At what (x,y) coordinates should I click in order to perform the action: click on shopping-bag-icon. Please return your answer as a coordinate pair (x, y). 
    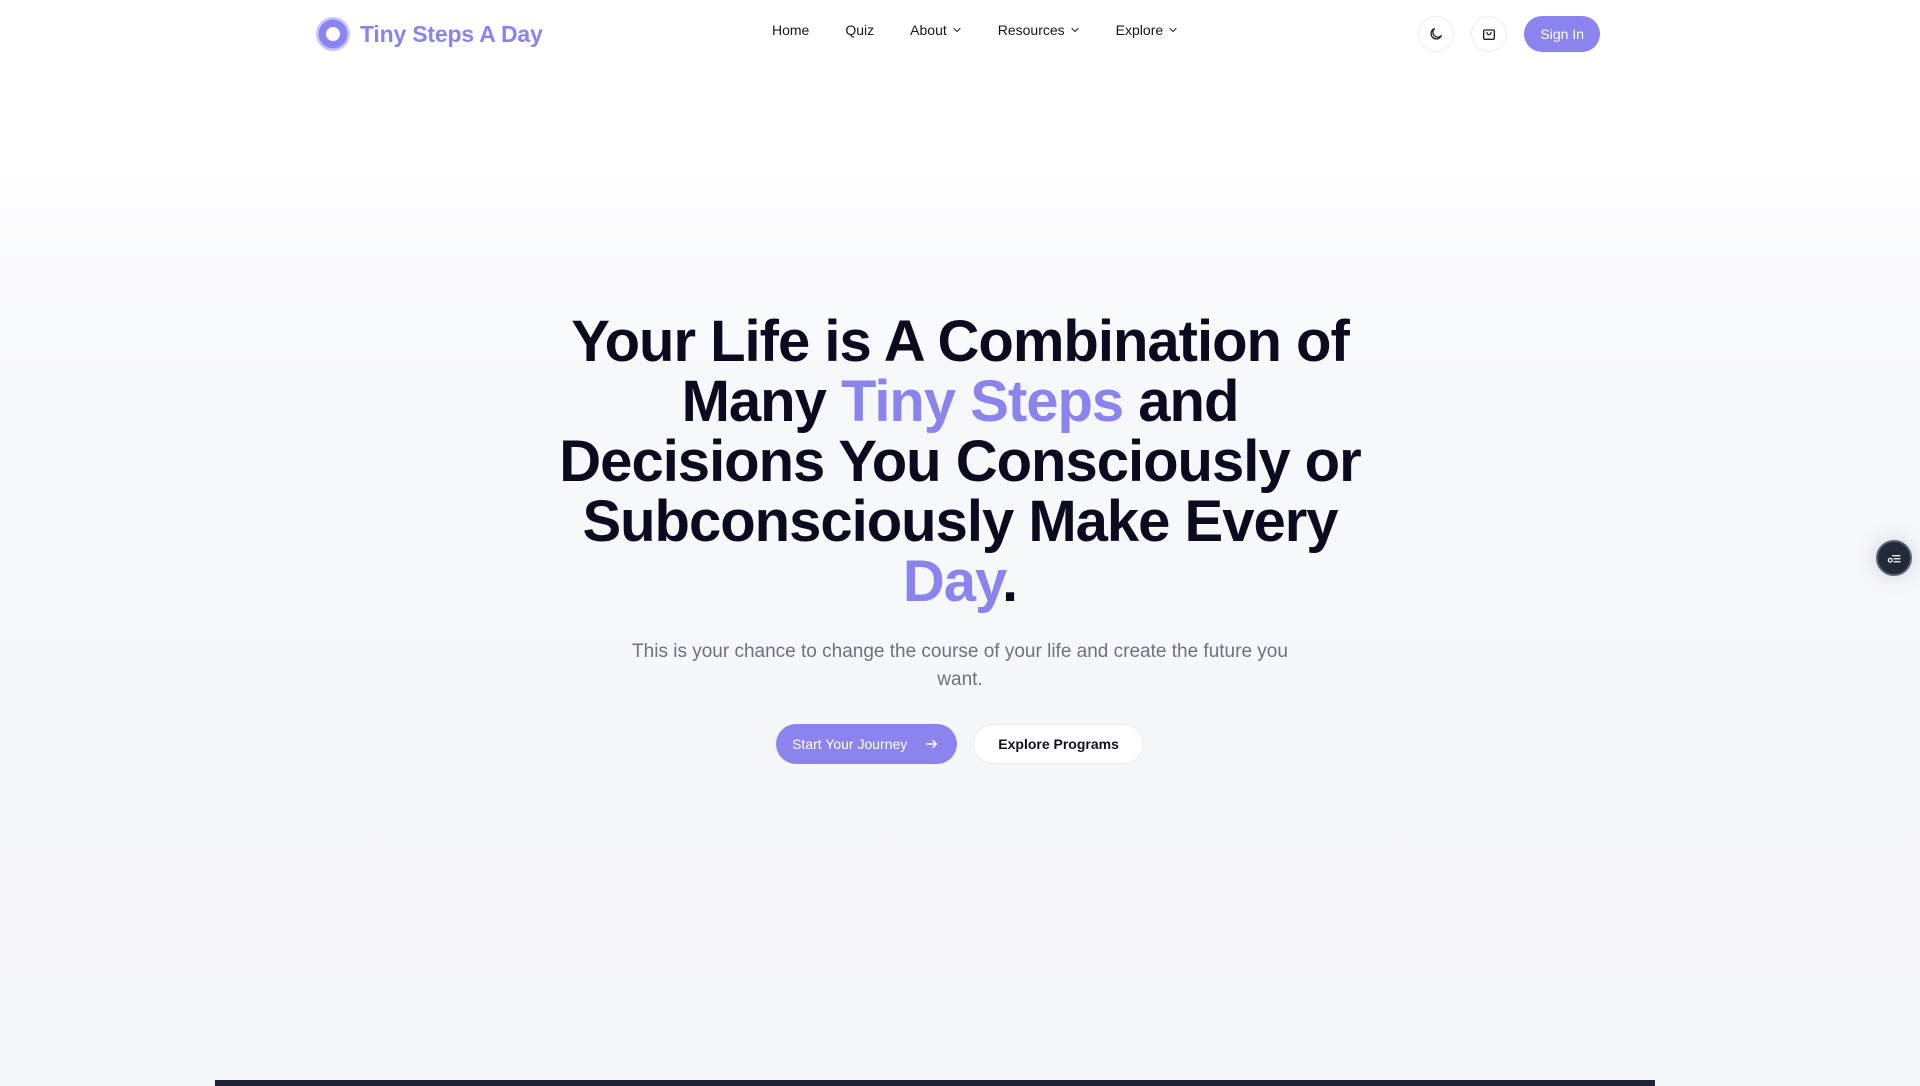
    Looking at the image, I should click on (1489, 34).